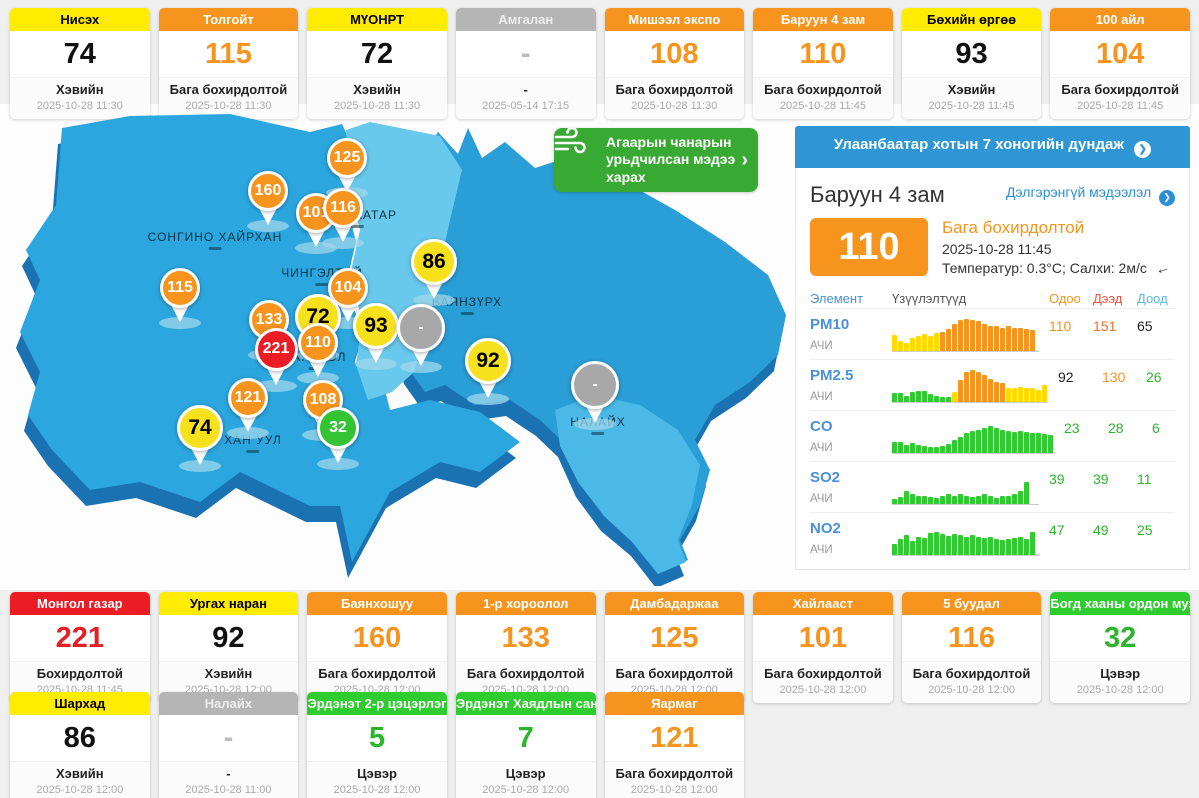 Image resolution: width=1199 pixels, height=798 pixels. What do you see at coordinates (1145, 326) in the screenshot?
I see `pollutant-min-value: 65` at bounding box center [1145, 326].